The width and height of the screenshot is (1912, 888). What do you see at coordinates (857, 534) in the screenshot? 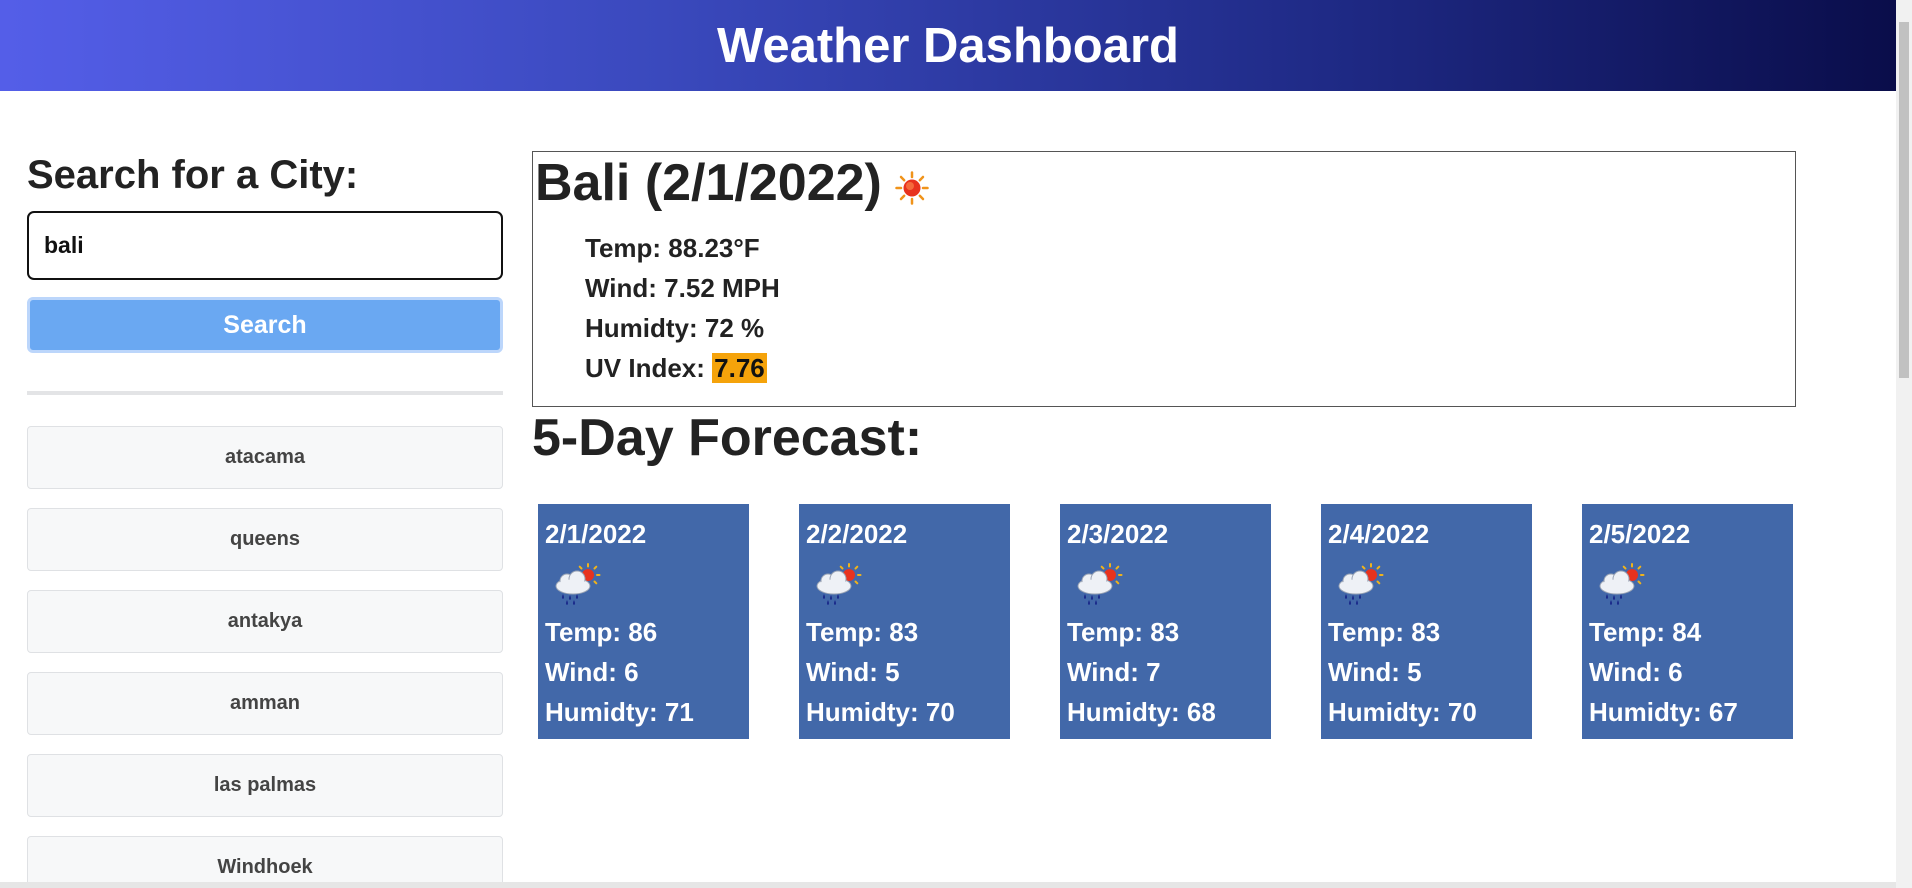
I see `forecast-date: 2/2/2022` at bounding box center [857, 534].